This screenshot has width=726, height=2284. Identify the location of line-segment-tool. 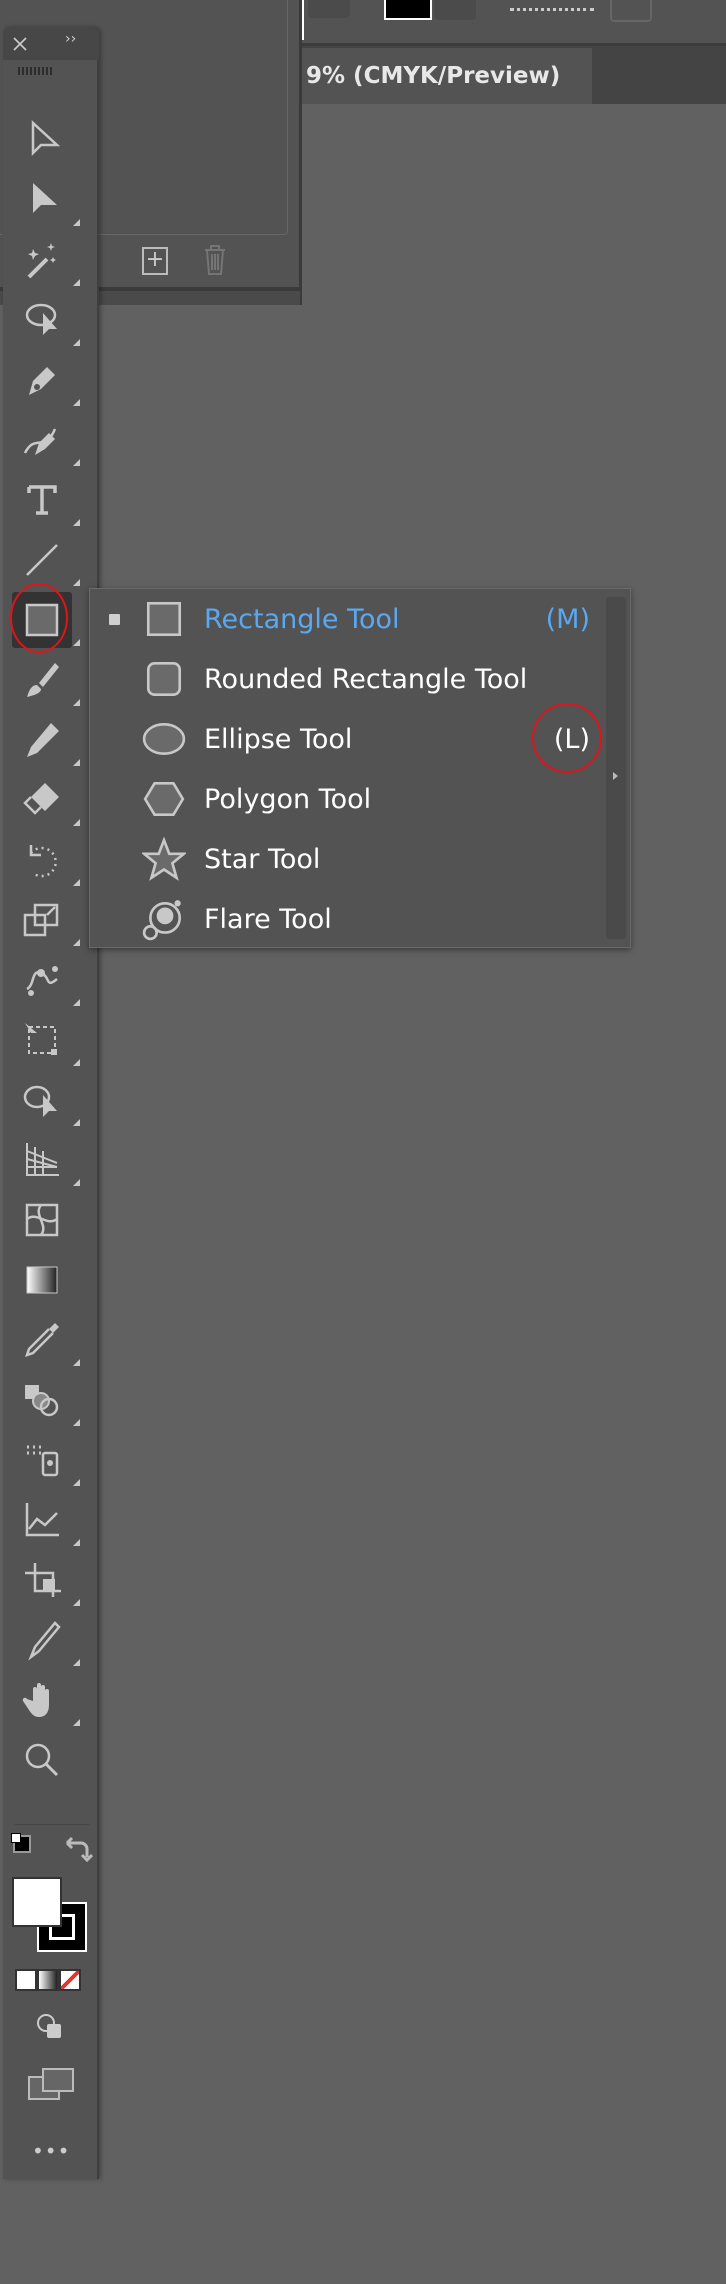
(46, 560).